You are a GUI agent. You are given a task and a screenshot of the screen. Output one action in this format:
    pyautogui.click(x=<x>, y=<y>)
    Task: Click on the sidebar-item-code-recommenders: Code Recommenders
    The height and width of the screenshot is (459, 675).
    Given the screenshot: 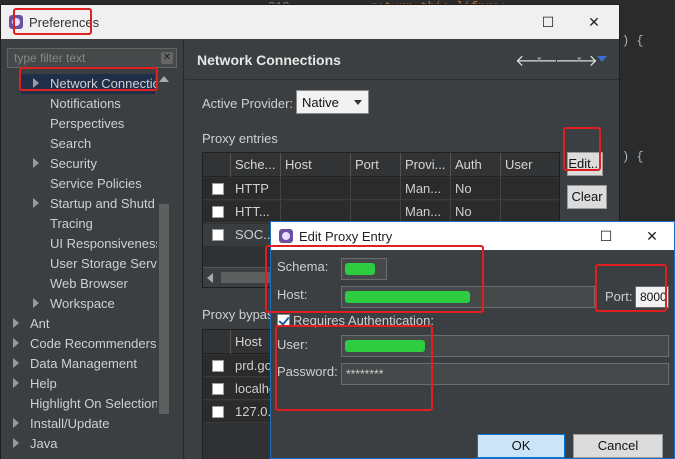 What is the action you would take?
    pyautogui.click(x=79, y=344)
    